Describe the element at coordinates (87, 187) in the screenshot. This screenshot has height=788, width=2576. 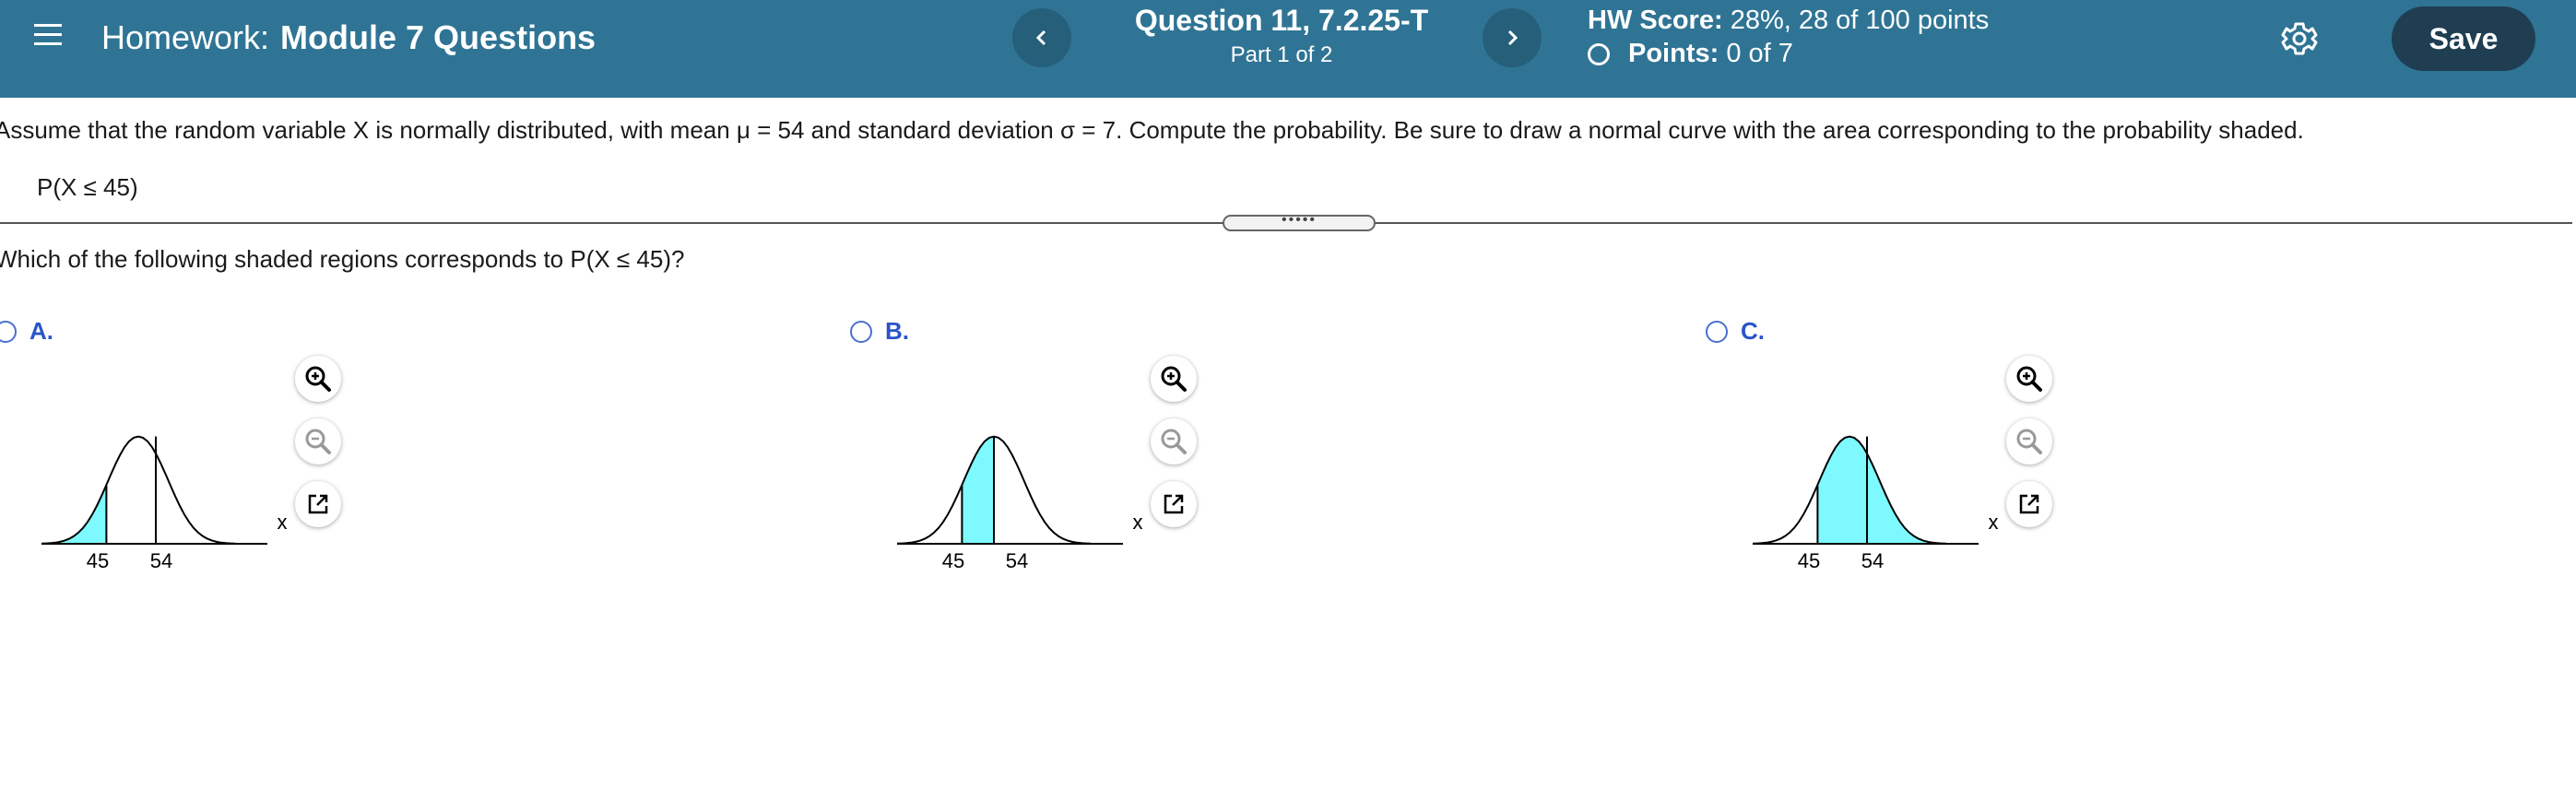
I see `probability-expression: P(X ≤ 45)` at that location.